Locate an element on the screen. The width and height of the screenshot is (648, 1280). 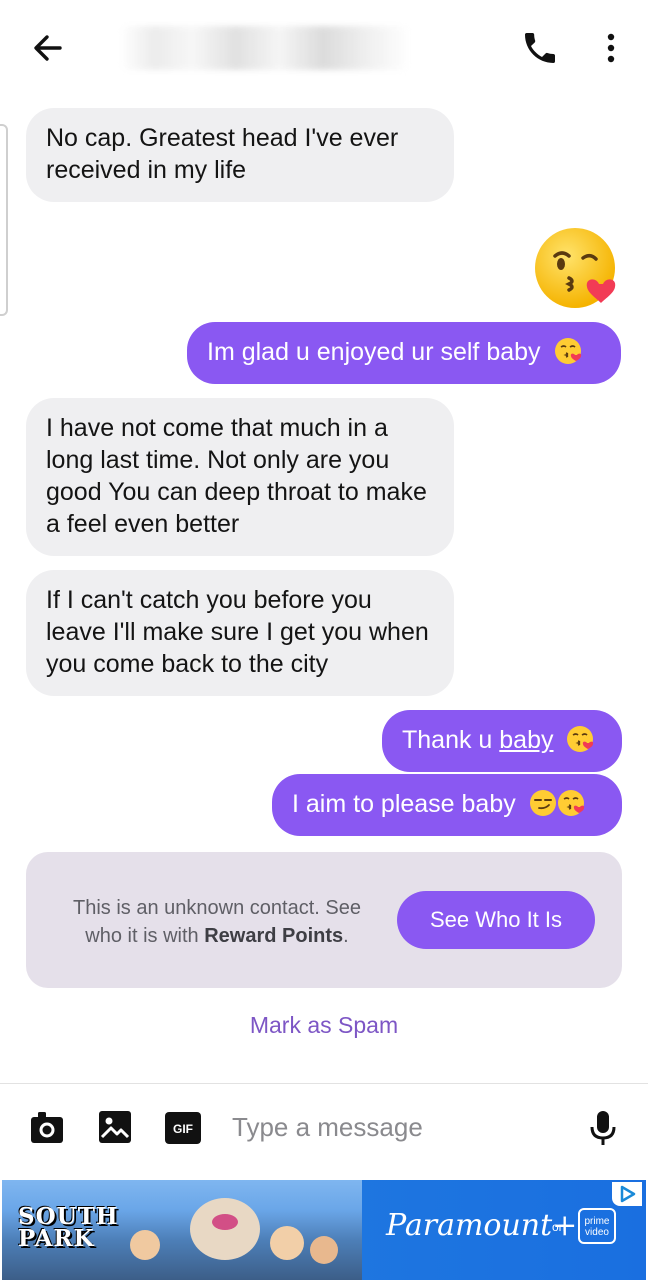
gif-icon: GIF is located at coordinates (183, 1128).